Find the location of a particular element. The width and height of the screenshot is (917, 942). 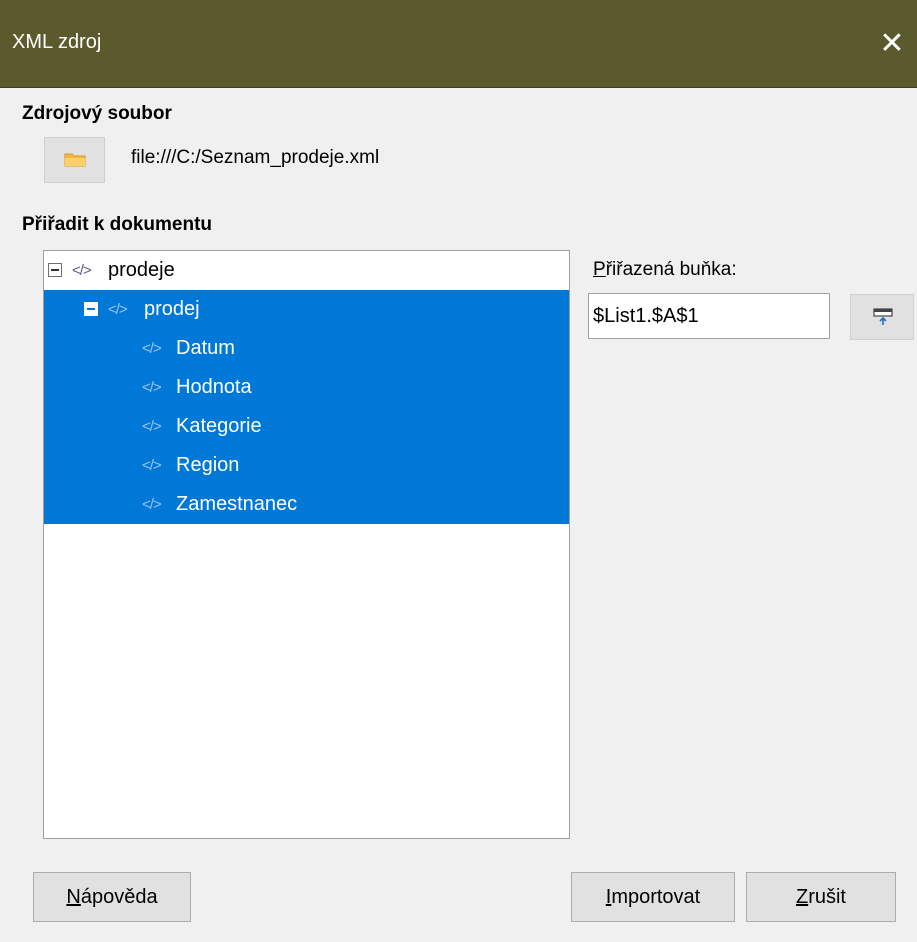

tree-item: </> prodeje is located at coordinates (306, 270).